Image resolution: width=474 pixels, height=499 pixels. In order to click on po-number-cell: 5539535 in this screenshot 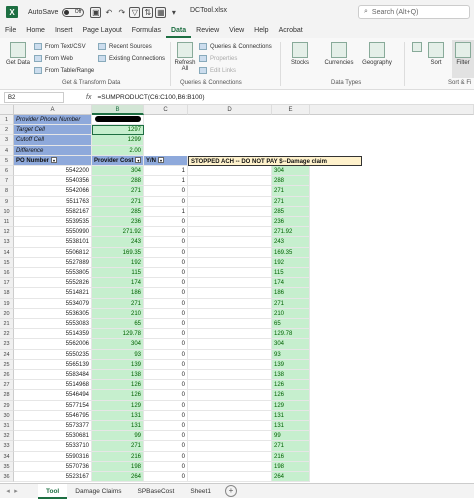, I will do `click(53, 222)`.